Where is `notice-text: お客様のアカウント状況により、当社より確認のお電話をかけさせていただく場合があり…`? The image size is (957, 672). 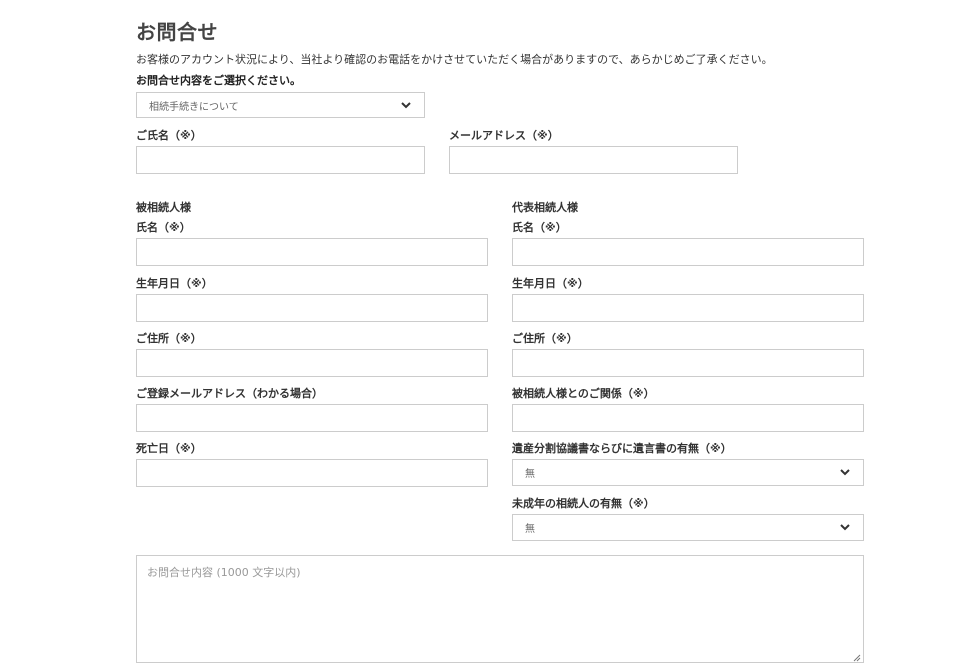
notice-text: お客様のアカウント状況により、当社より確認のお電話をかけさせていただく場合があり… is located at coordinates (454, 59).